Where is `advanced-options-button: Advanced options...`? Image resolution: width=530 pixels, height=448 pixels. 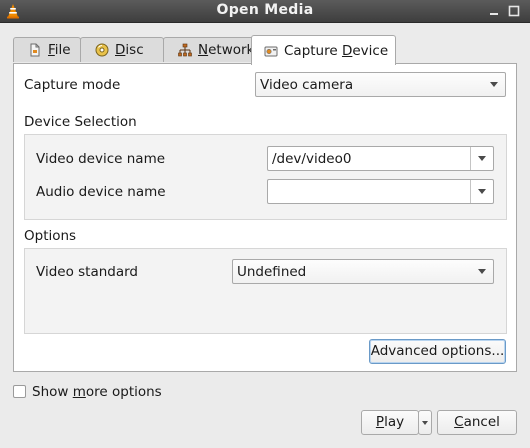 advanced-options-button: Advanced options... is located at coordinates (437, 351).